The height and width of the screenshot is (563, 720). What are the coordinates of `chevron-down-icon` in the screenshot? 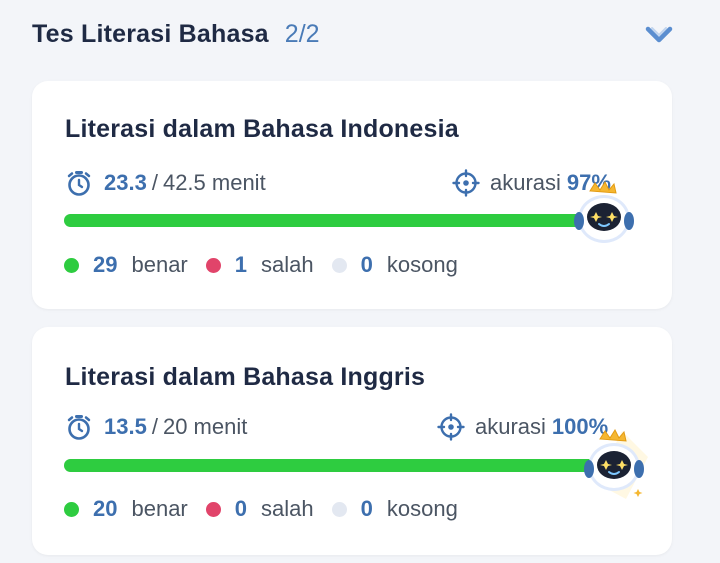 It's located at (659, 34).